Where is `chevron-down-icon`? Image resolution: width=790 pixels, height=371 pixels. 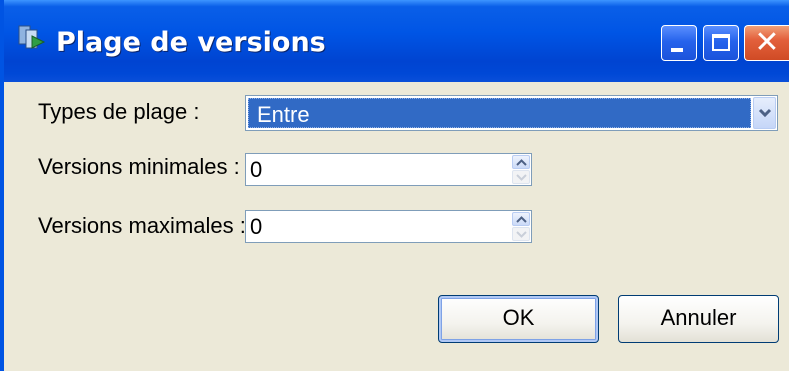 chevron-down-icon is located at coordinates (765, 113).